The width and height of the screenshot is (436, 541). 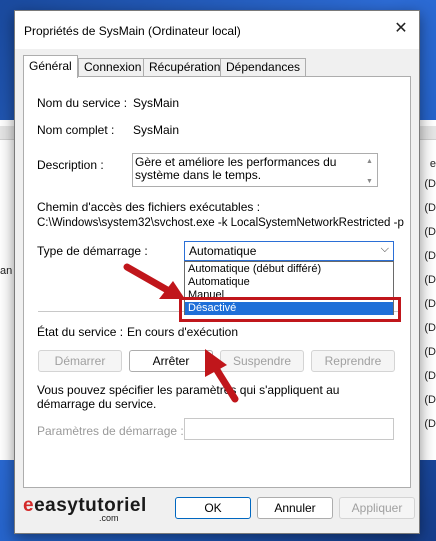 I want to click on cancel-button: Annuler, so click(x=295, y=508).